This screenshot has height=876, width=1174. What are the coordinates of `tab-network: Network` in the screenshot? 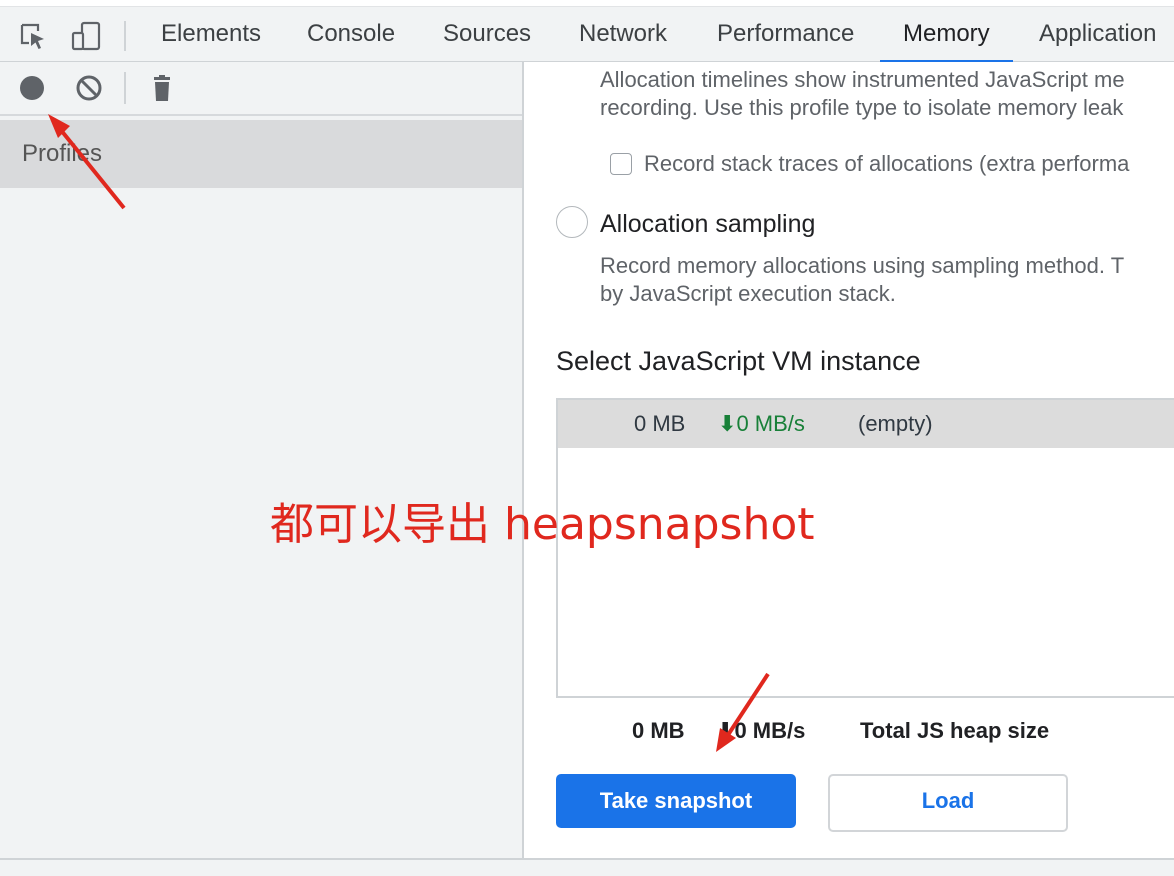 It's located at (623, 34).